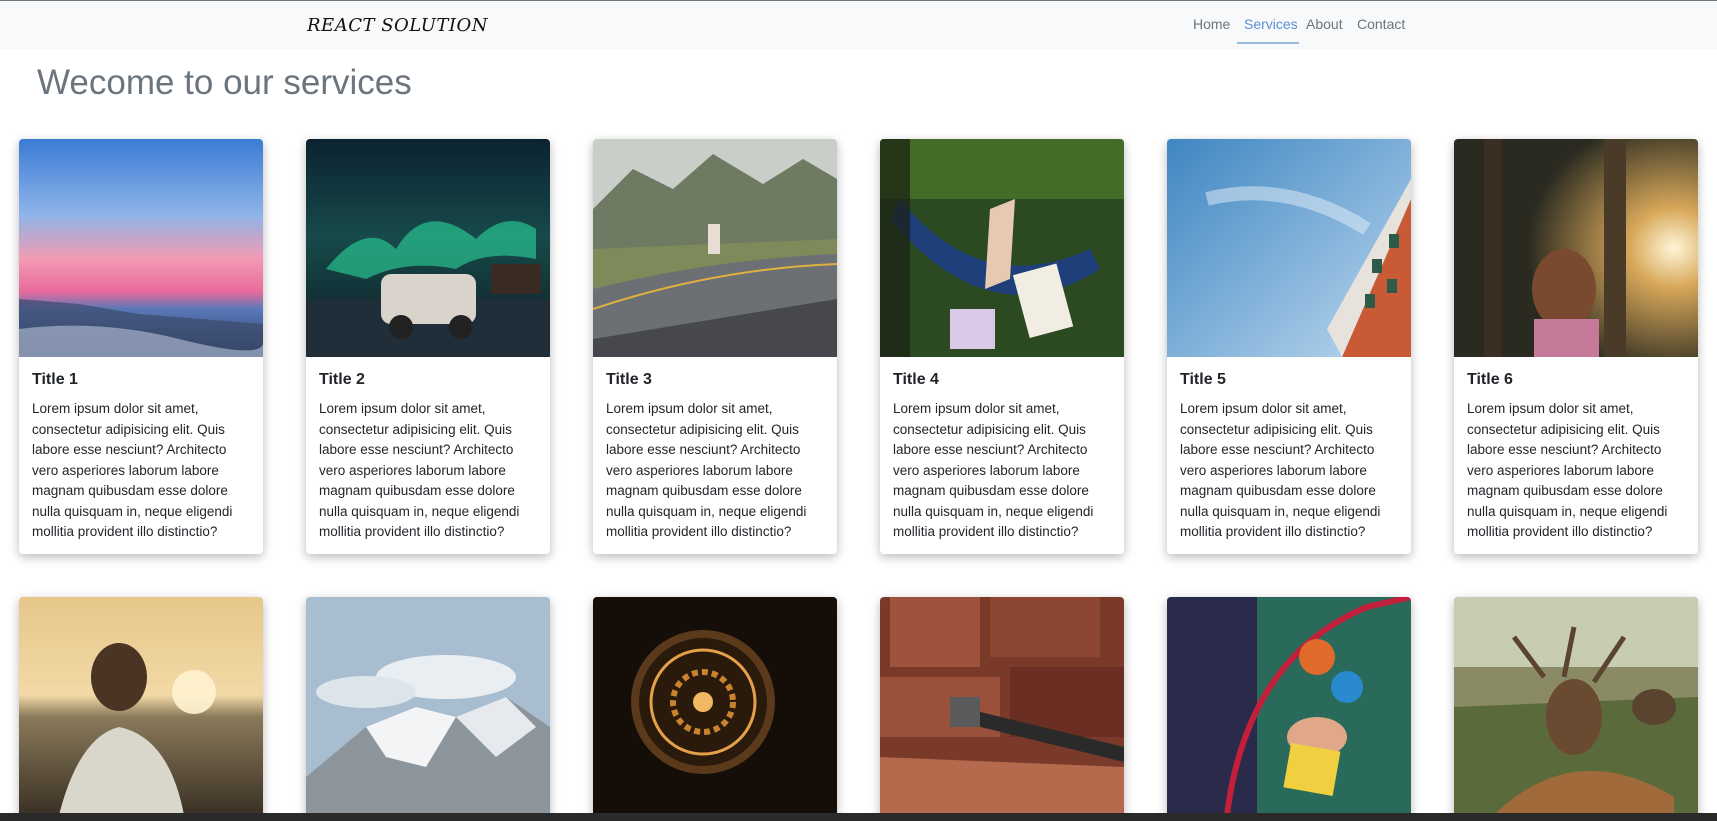 The height and width of the screenshot is (821, 1717). Describe the element at coordinates (1324, 24) in the screenshot. I see `nav-link-about: About` at that location.